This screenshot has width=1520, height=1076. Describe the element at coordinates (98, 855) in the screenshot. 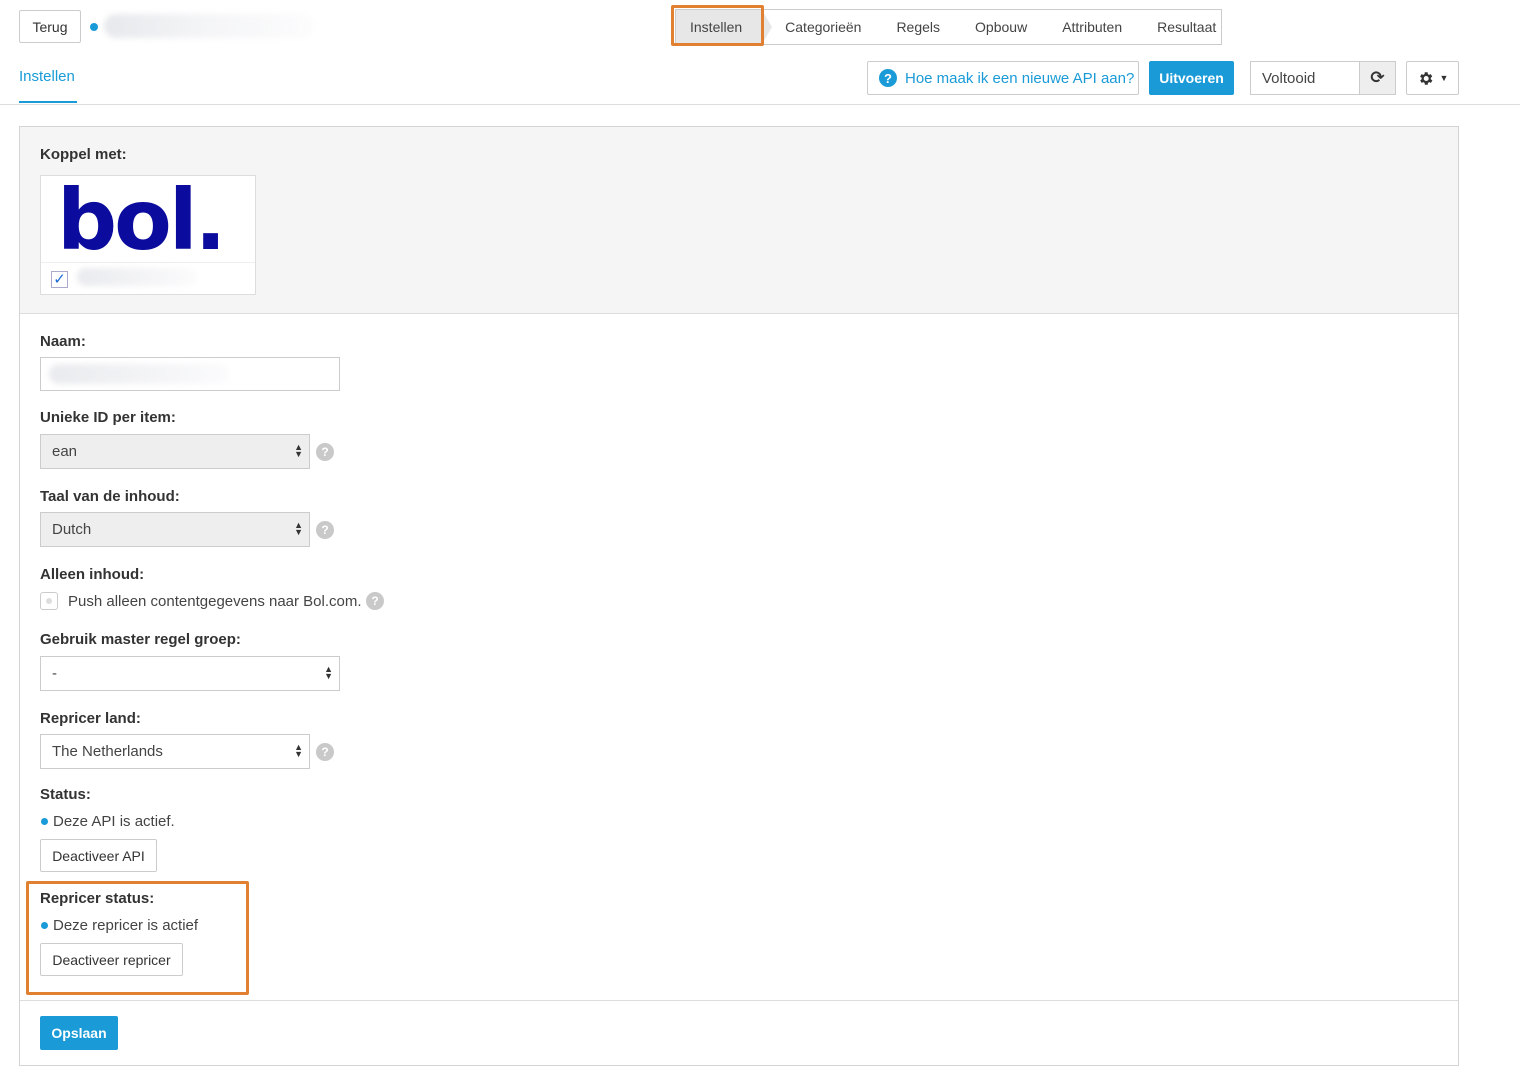

I see `deactivate-api-button: Deactiveer API` at that location.